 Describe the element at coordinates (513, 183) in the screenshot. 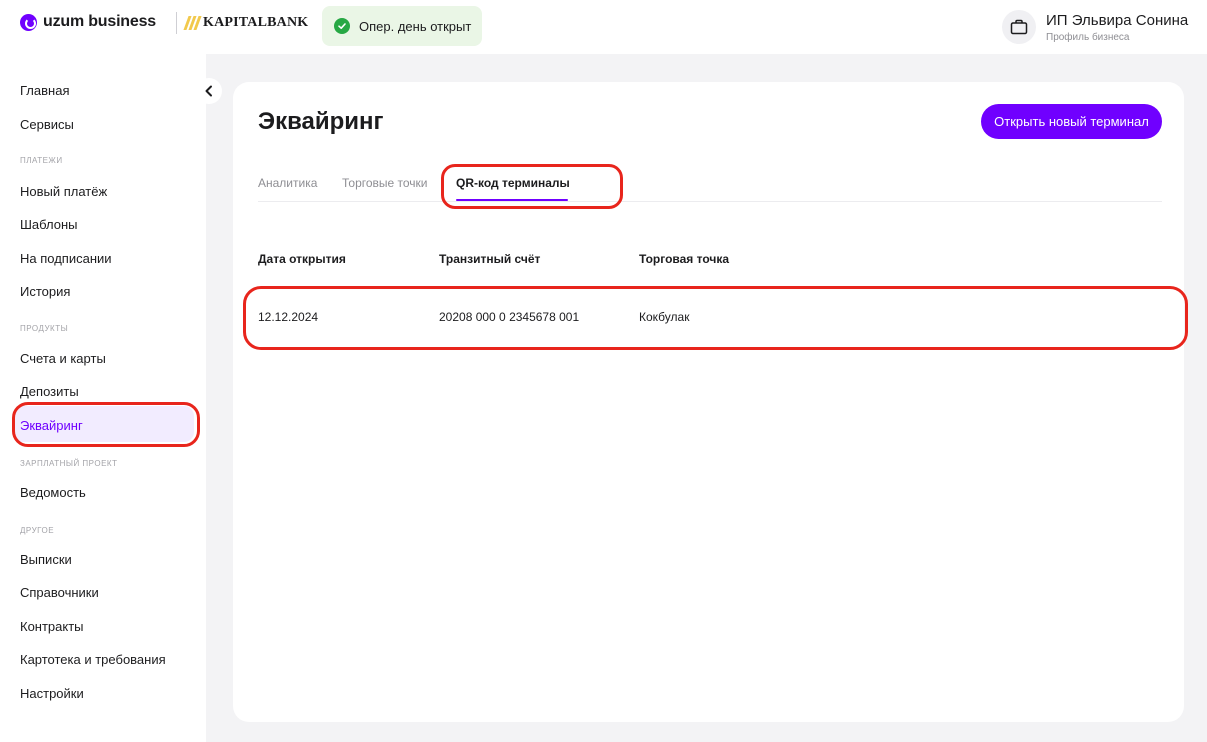

I see `tab-qr-terminals: QR-код терминалы` at that location.